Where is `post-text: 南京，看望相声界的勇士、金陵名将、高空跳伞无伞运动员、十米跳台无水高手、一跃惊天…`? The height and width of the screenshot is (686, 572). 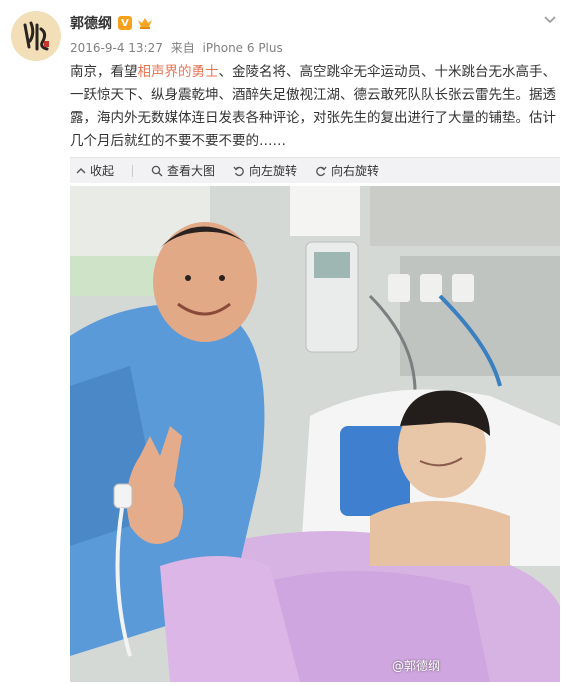 post-text: 南京，看望相声界的勇士、金陵名将、高空跳伞无伞运动员、十米跳台无水高手、一跃惊天… is located at coordinates (315, 107).